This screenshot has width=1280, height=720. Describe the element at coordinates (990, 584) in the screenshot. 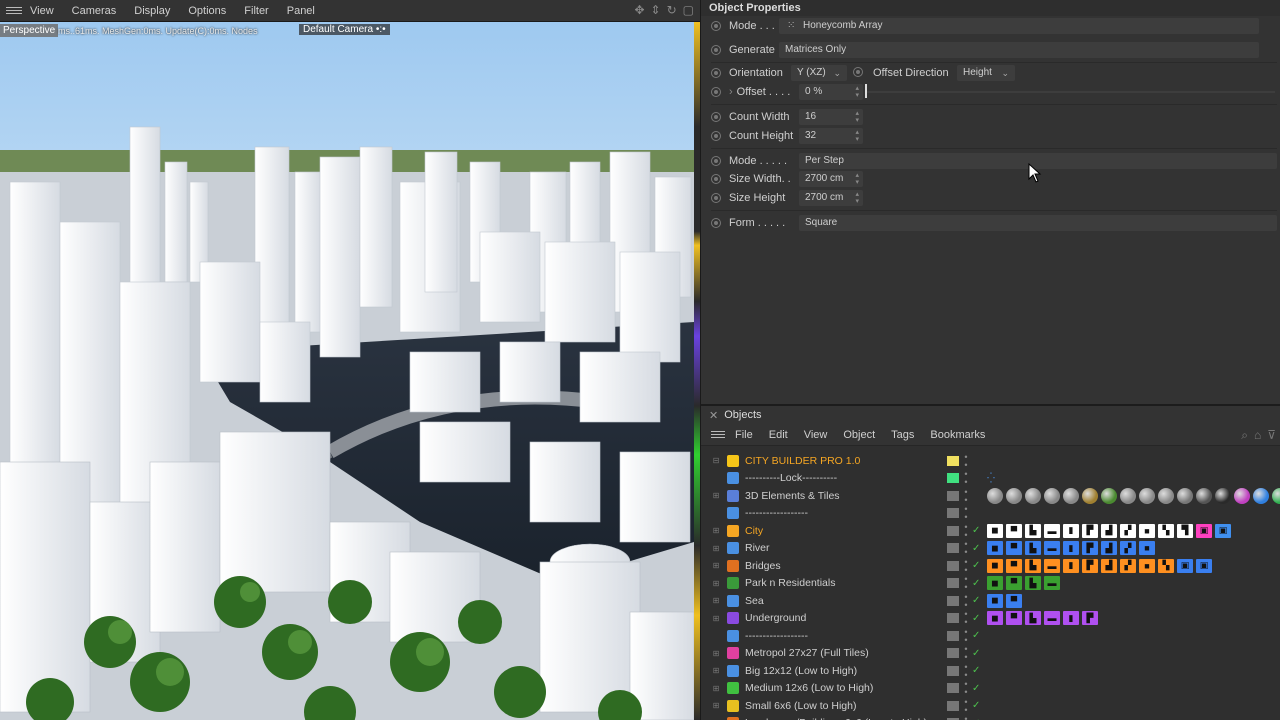

I see `object-row: ⊞ Park n Residentials • • ✓ ◼ ▀ ▙ ▬` at that location.